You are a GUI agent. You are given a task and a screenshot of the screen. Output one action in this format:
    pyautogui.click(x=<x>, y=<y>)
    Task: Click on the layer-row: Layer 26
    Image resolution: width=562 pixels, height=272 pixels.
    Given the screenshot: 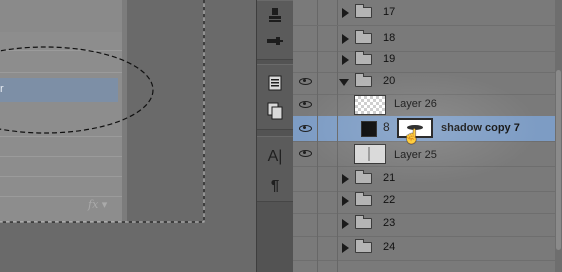 What is the action you would take?
    pyautogui.click(x=424, y=105)
    